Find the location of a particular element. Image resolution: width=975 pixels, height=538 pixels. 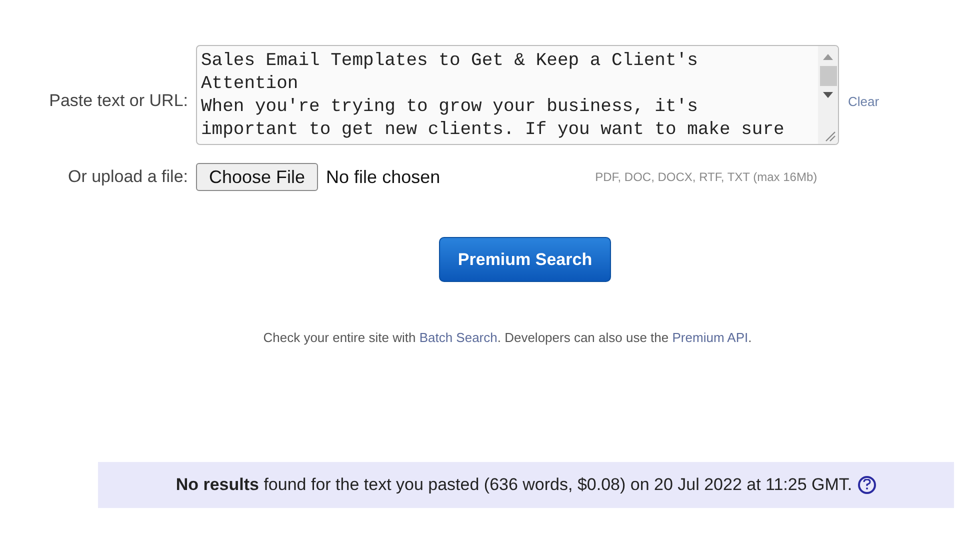

choose-file-button: Choose File is located at coordinates (257, 177).